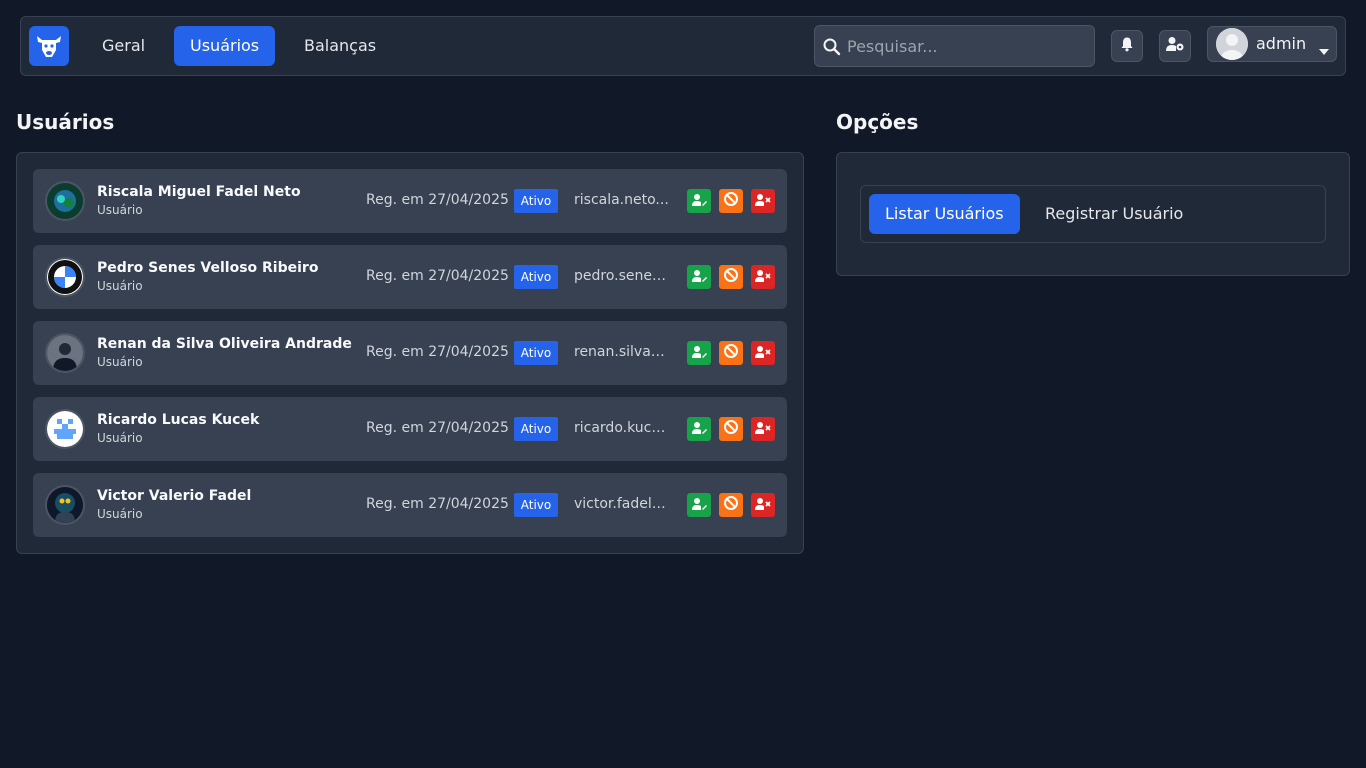  Describe the element at coordinates (65, 122) in the screenshot. I see `users-section-title: Usuários` at that location.